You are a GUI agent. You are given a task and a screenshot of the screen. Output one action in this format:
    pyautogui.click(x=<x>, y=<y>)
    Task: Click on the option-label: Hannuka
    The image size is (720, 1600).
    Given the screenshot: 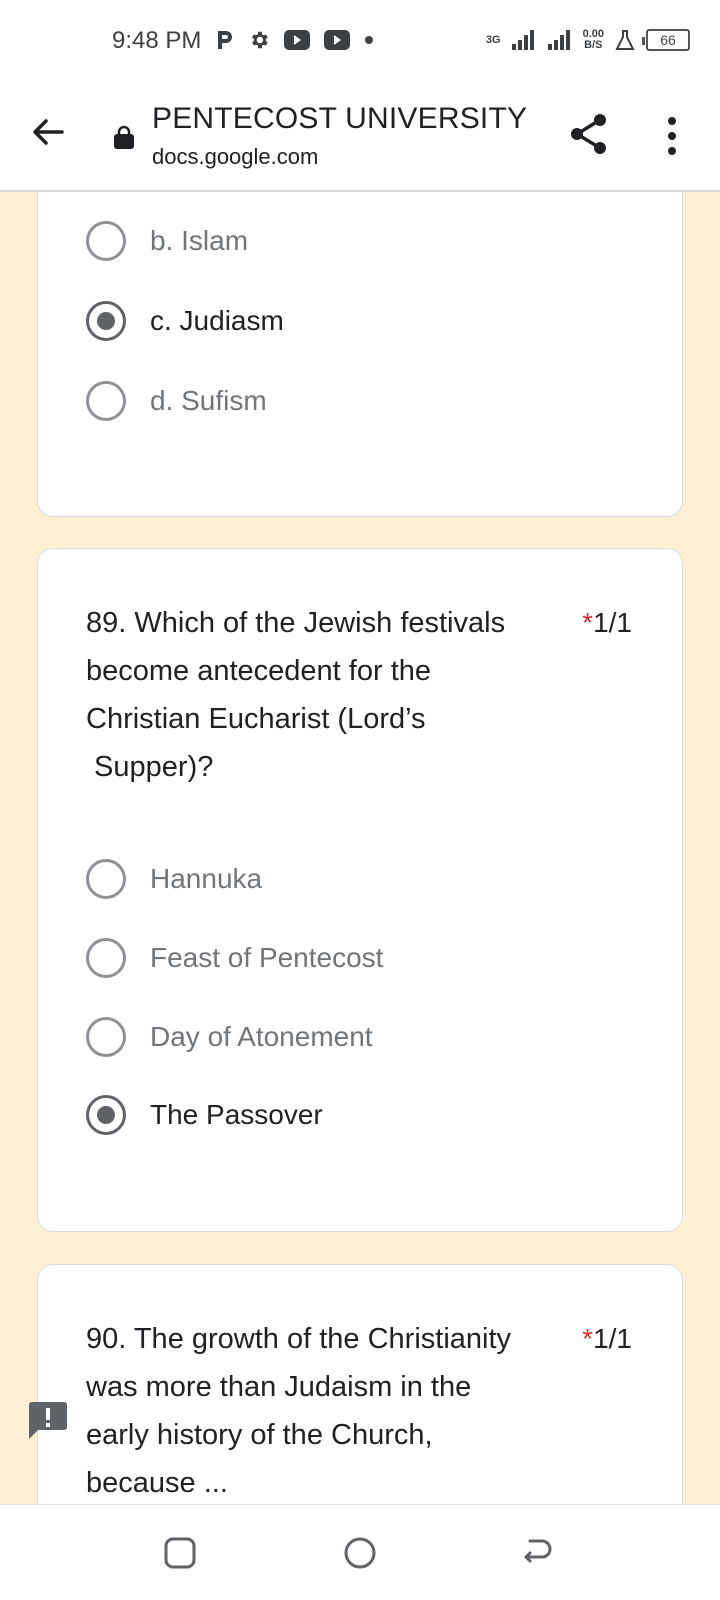 What is the action you would take?
    pyautogui.click(x=206, y=878)
    